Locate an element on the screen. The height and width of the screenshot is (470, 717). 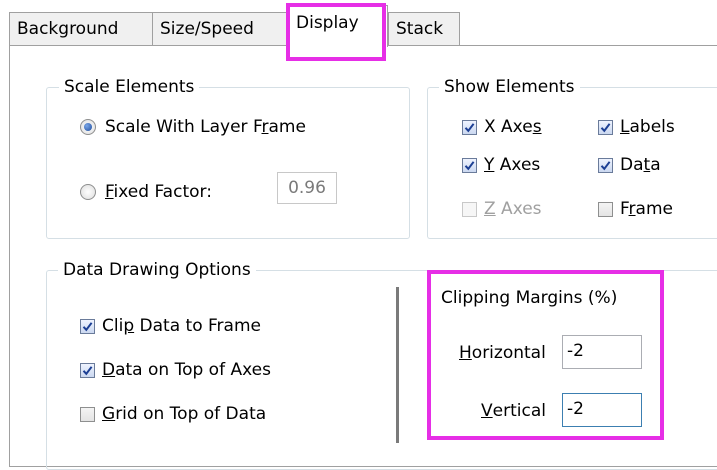
x-axes-checkbox is located at coordinates (469, 127).